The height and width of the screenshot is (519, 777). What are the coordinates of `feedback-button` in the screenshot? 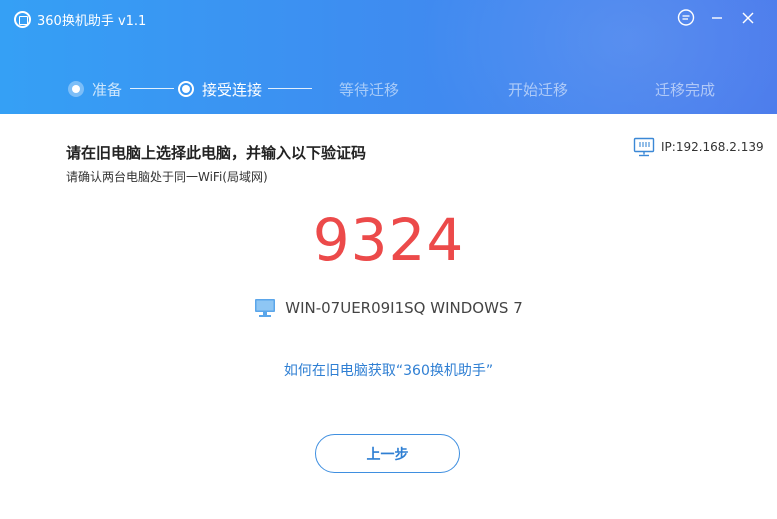 It's located at (686, 18).